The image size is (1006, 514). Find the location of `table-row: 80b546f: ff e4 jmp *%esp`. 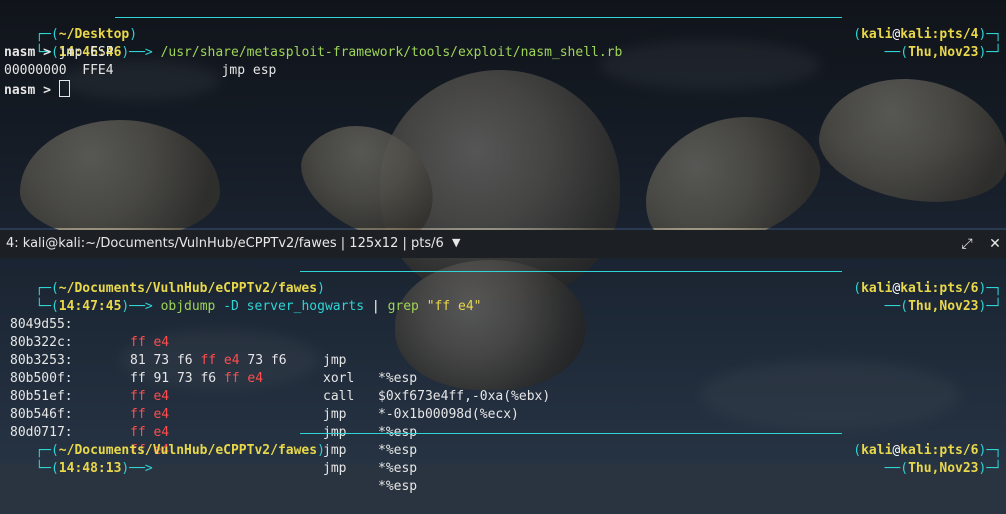

table-row: 80b546f: ff e4 jmp *%esp is located at coordinates (214, 441).